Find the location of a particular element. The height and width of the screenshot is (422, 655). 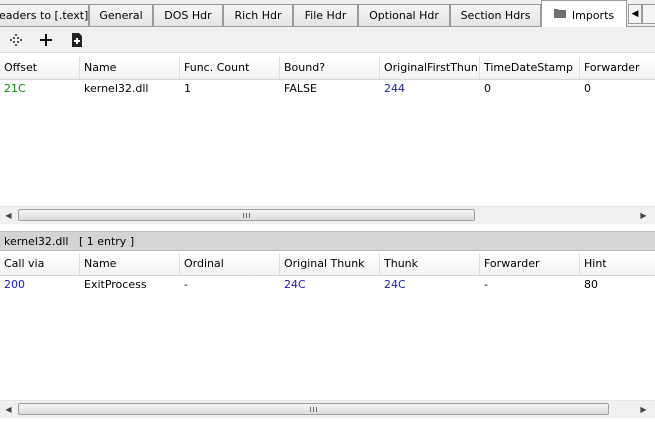

tab-scroll-right-button is located at coordinates (648, 14).